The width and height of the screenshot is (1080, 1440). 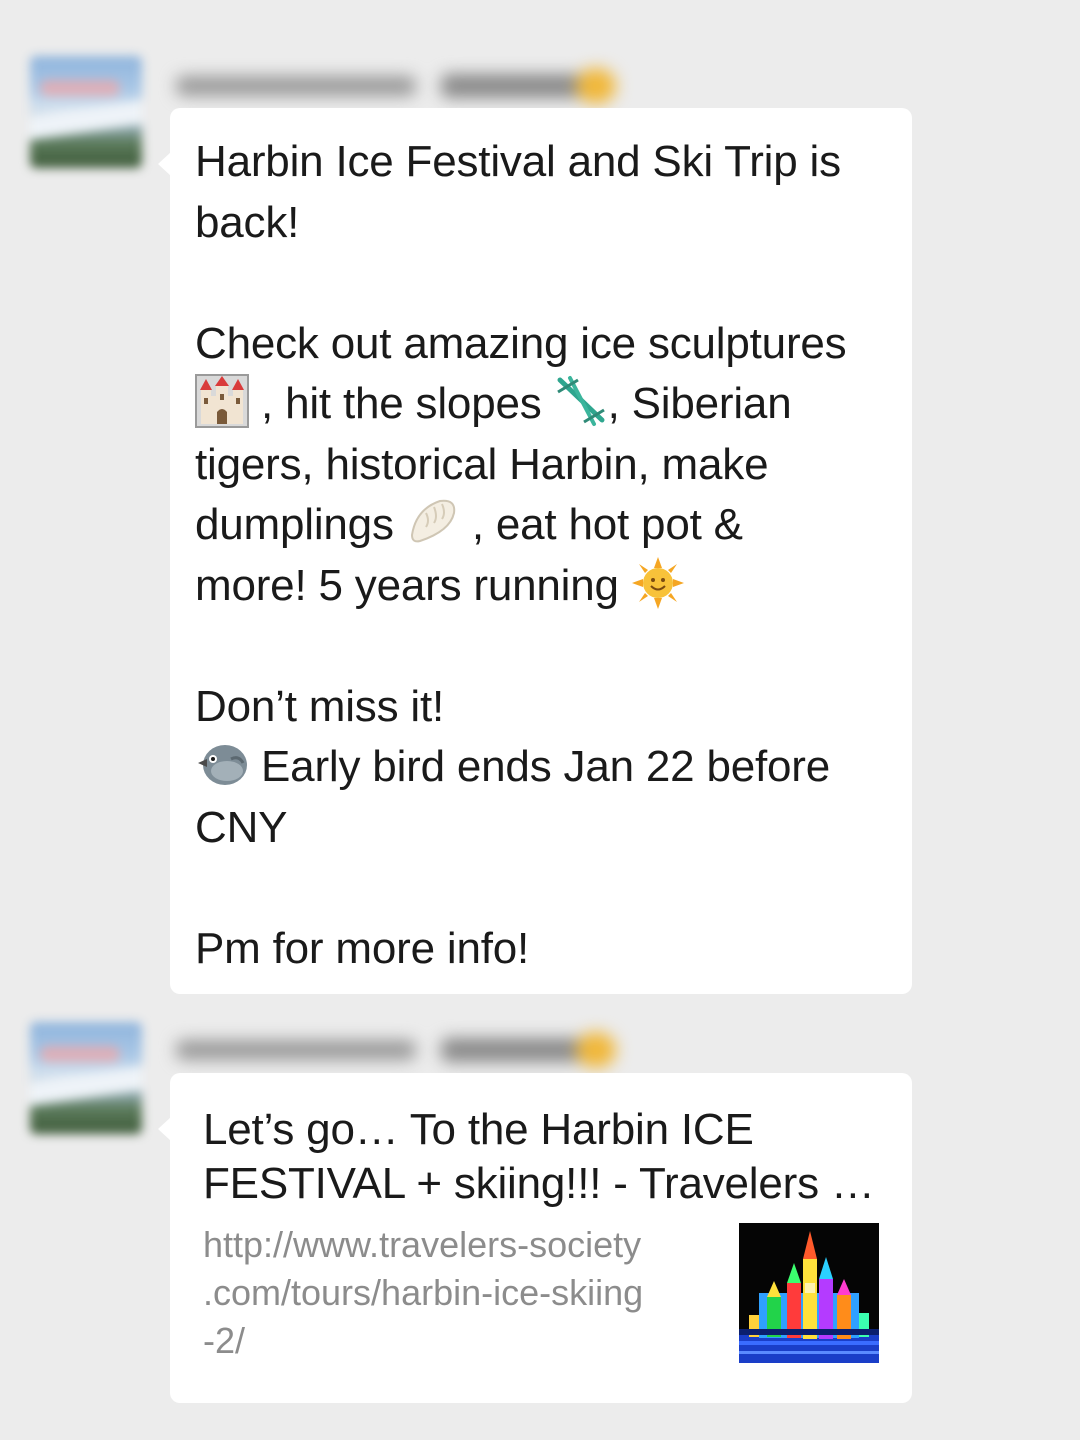 I want to click on dumpling-icon, so click(x=433, y=522).